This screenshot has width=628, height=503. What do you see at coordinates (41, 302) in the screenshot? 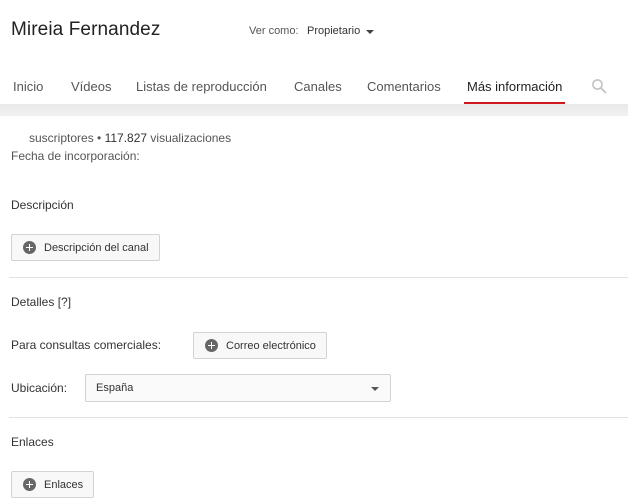
I see `details-heading: Detalles [?]` at bounding box center [41, 302].